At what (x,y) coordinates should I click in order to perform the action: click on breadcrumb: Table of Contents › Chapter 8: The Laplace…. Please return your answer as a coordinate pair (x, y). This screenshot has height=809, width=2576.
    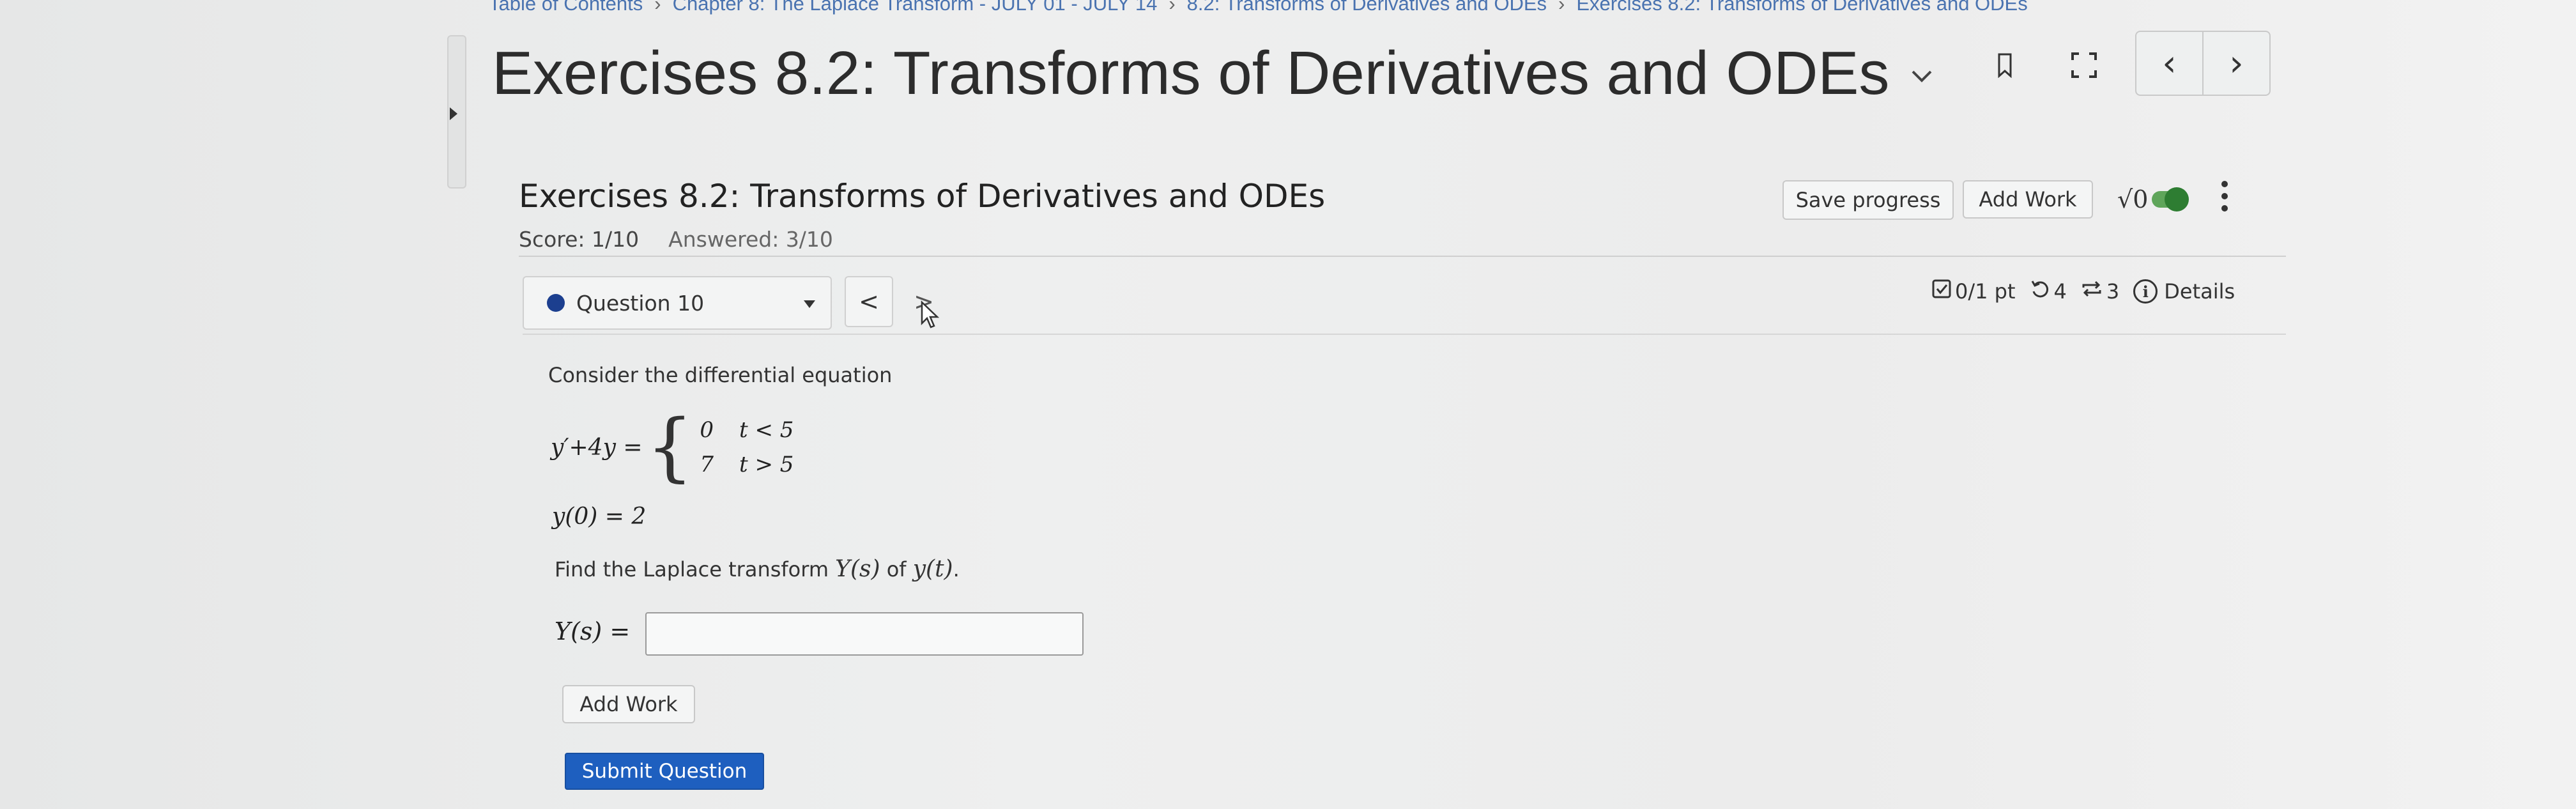
    Looking at the image, I should click on (1258, 7).